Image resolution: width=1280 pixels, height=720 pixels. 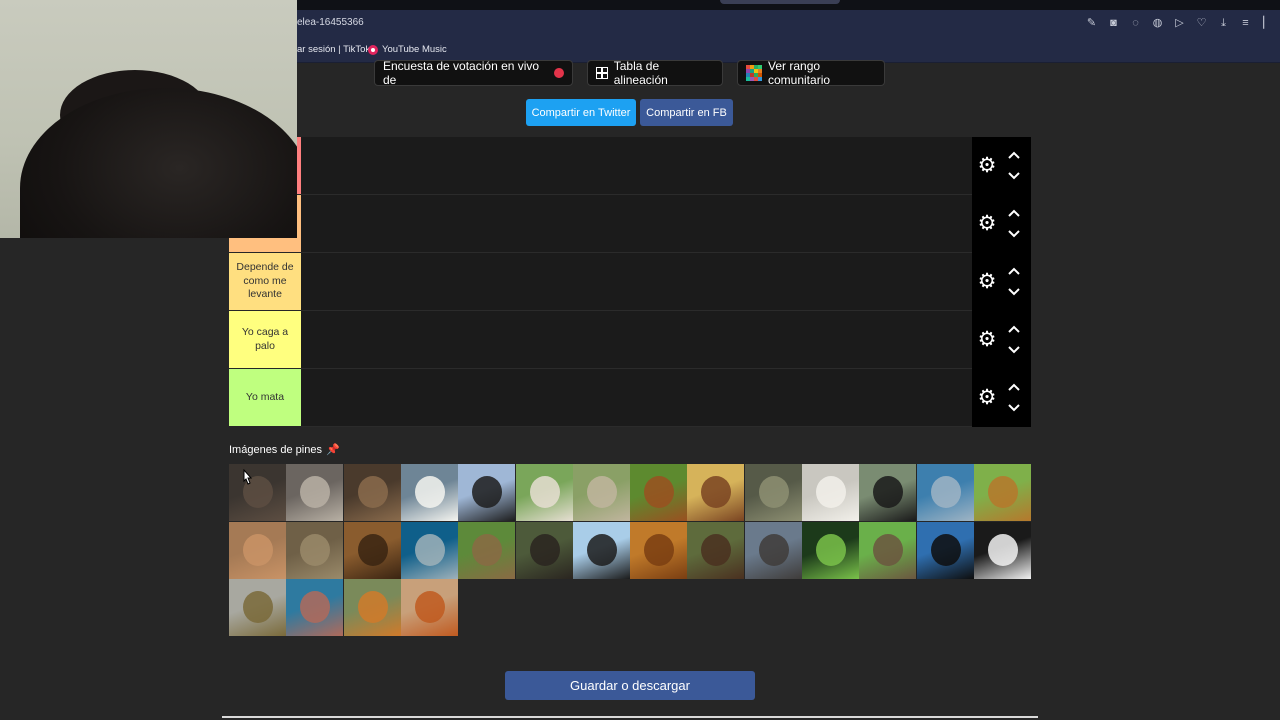 What do you see at coordinates (429, 550) in the screenshot?
I see `pin-image-shark` at bounding box center [429, 550].